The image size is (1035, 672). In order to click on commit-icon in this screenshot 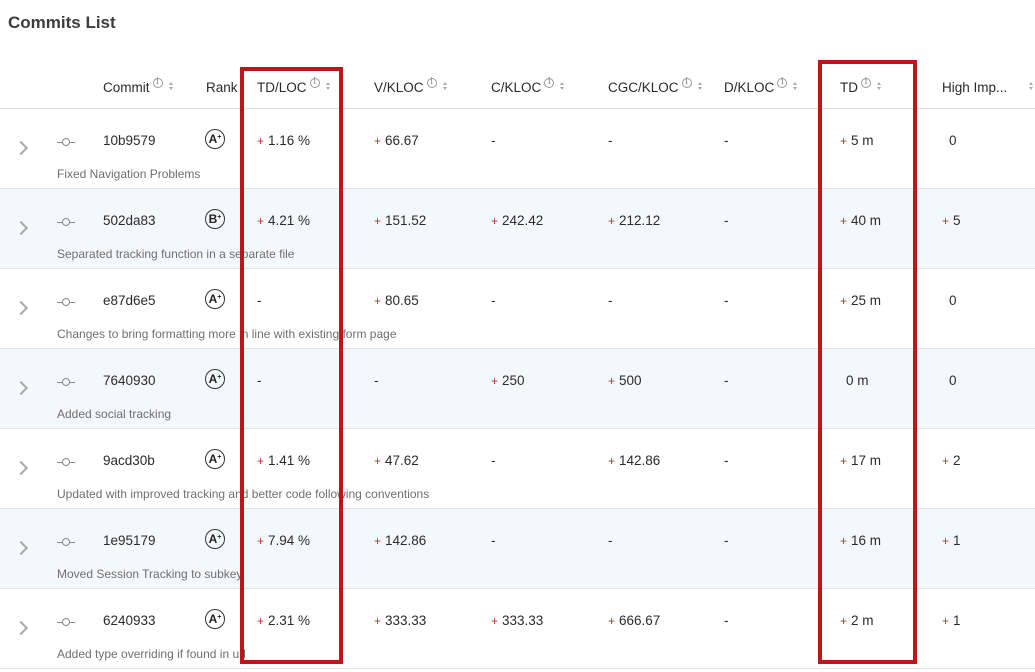, I will do `click(66, 462)`.